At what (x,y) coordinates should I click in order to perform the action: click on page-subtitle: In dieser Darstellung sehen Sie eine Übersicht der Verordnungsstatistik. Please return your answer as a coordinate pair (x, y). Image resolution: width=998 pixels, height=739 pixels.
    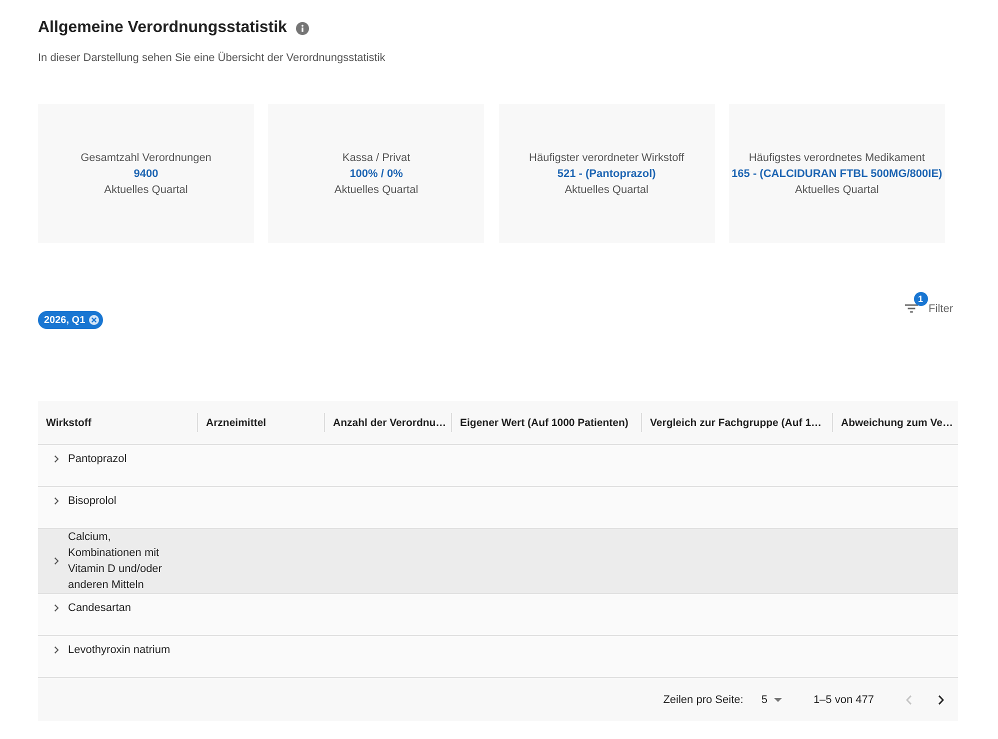
    Looking at the image, I should click on (212, 58).